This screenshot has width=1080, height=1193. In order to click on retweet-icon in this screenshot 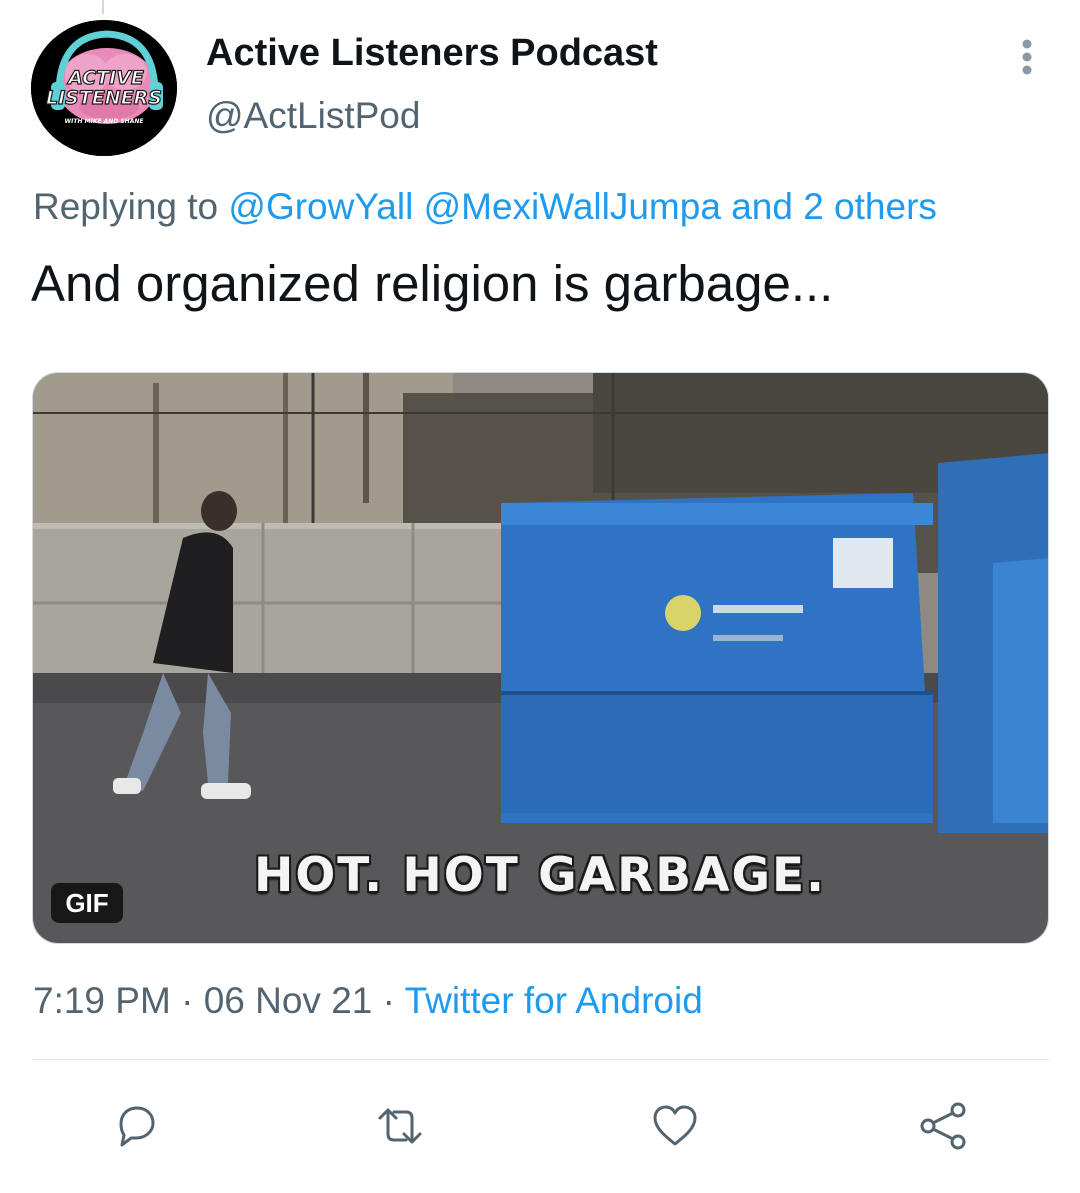, I will do `click(400, 1126)`.